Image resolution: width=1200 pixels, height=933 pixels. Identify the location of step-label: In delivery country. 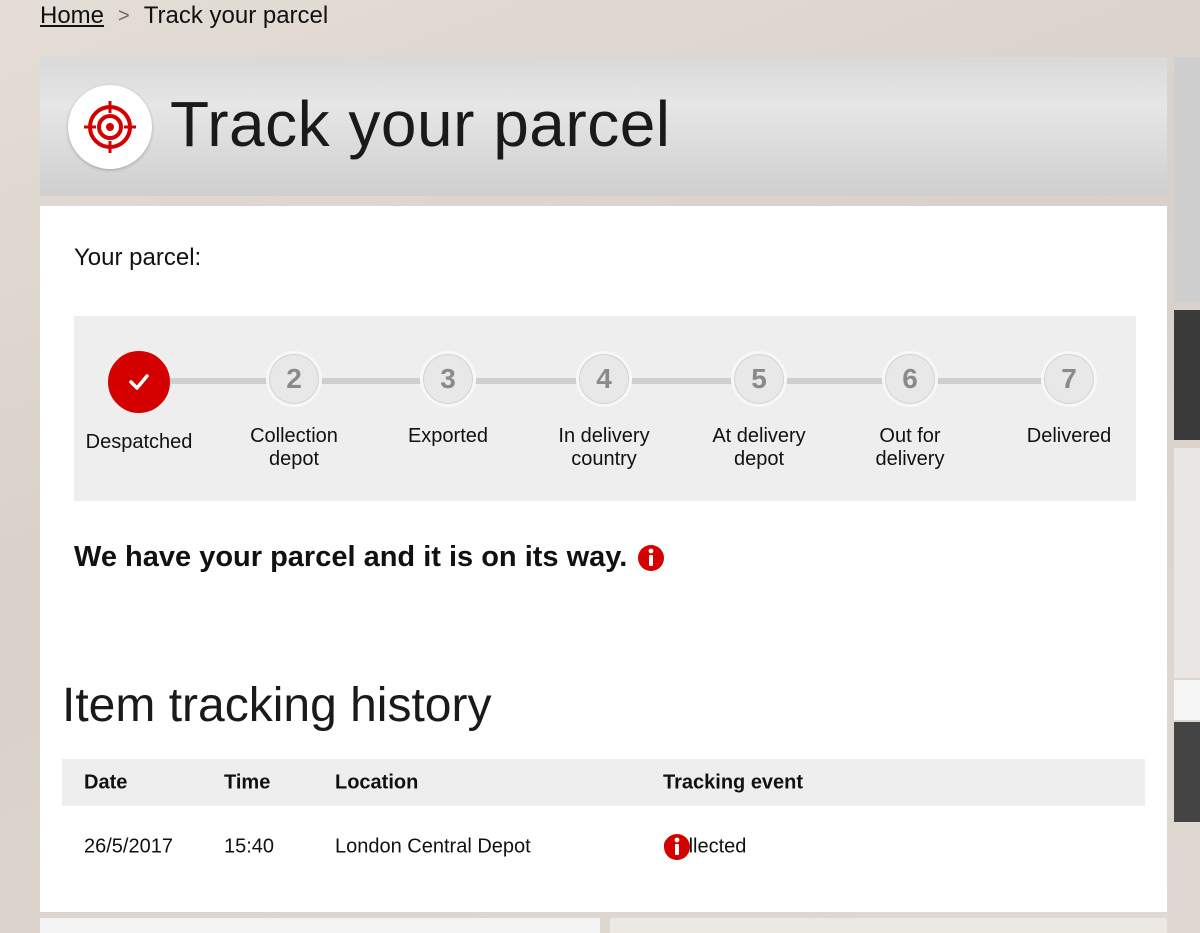
(604, 447).